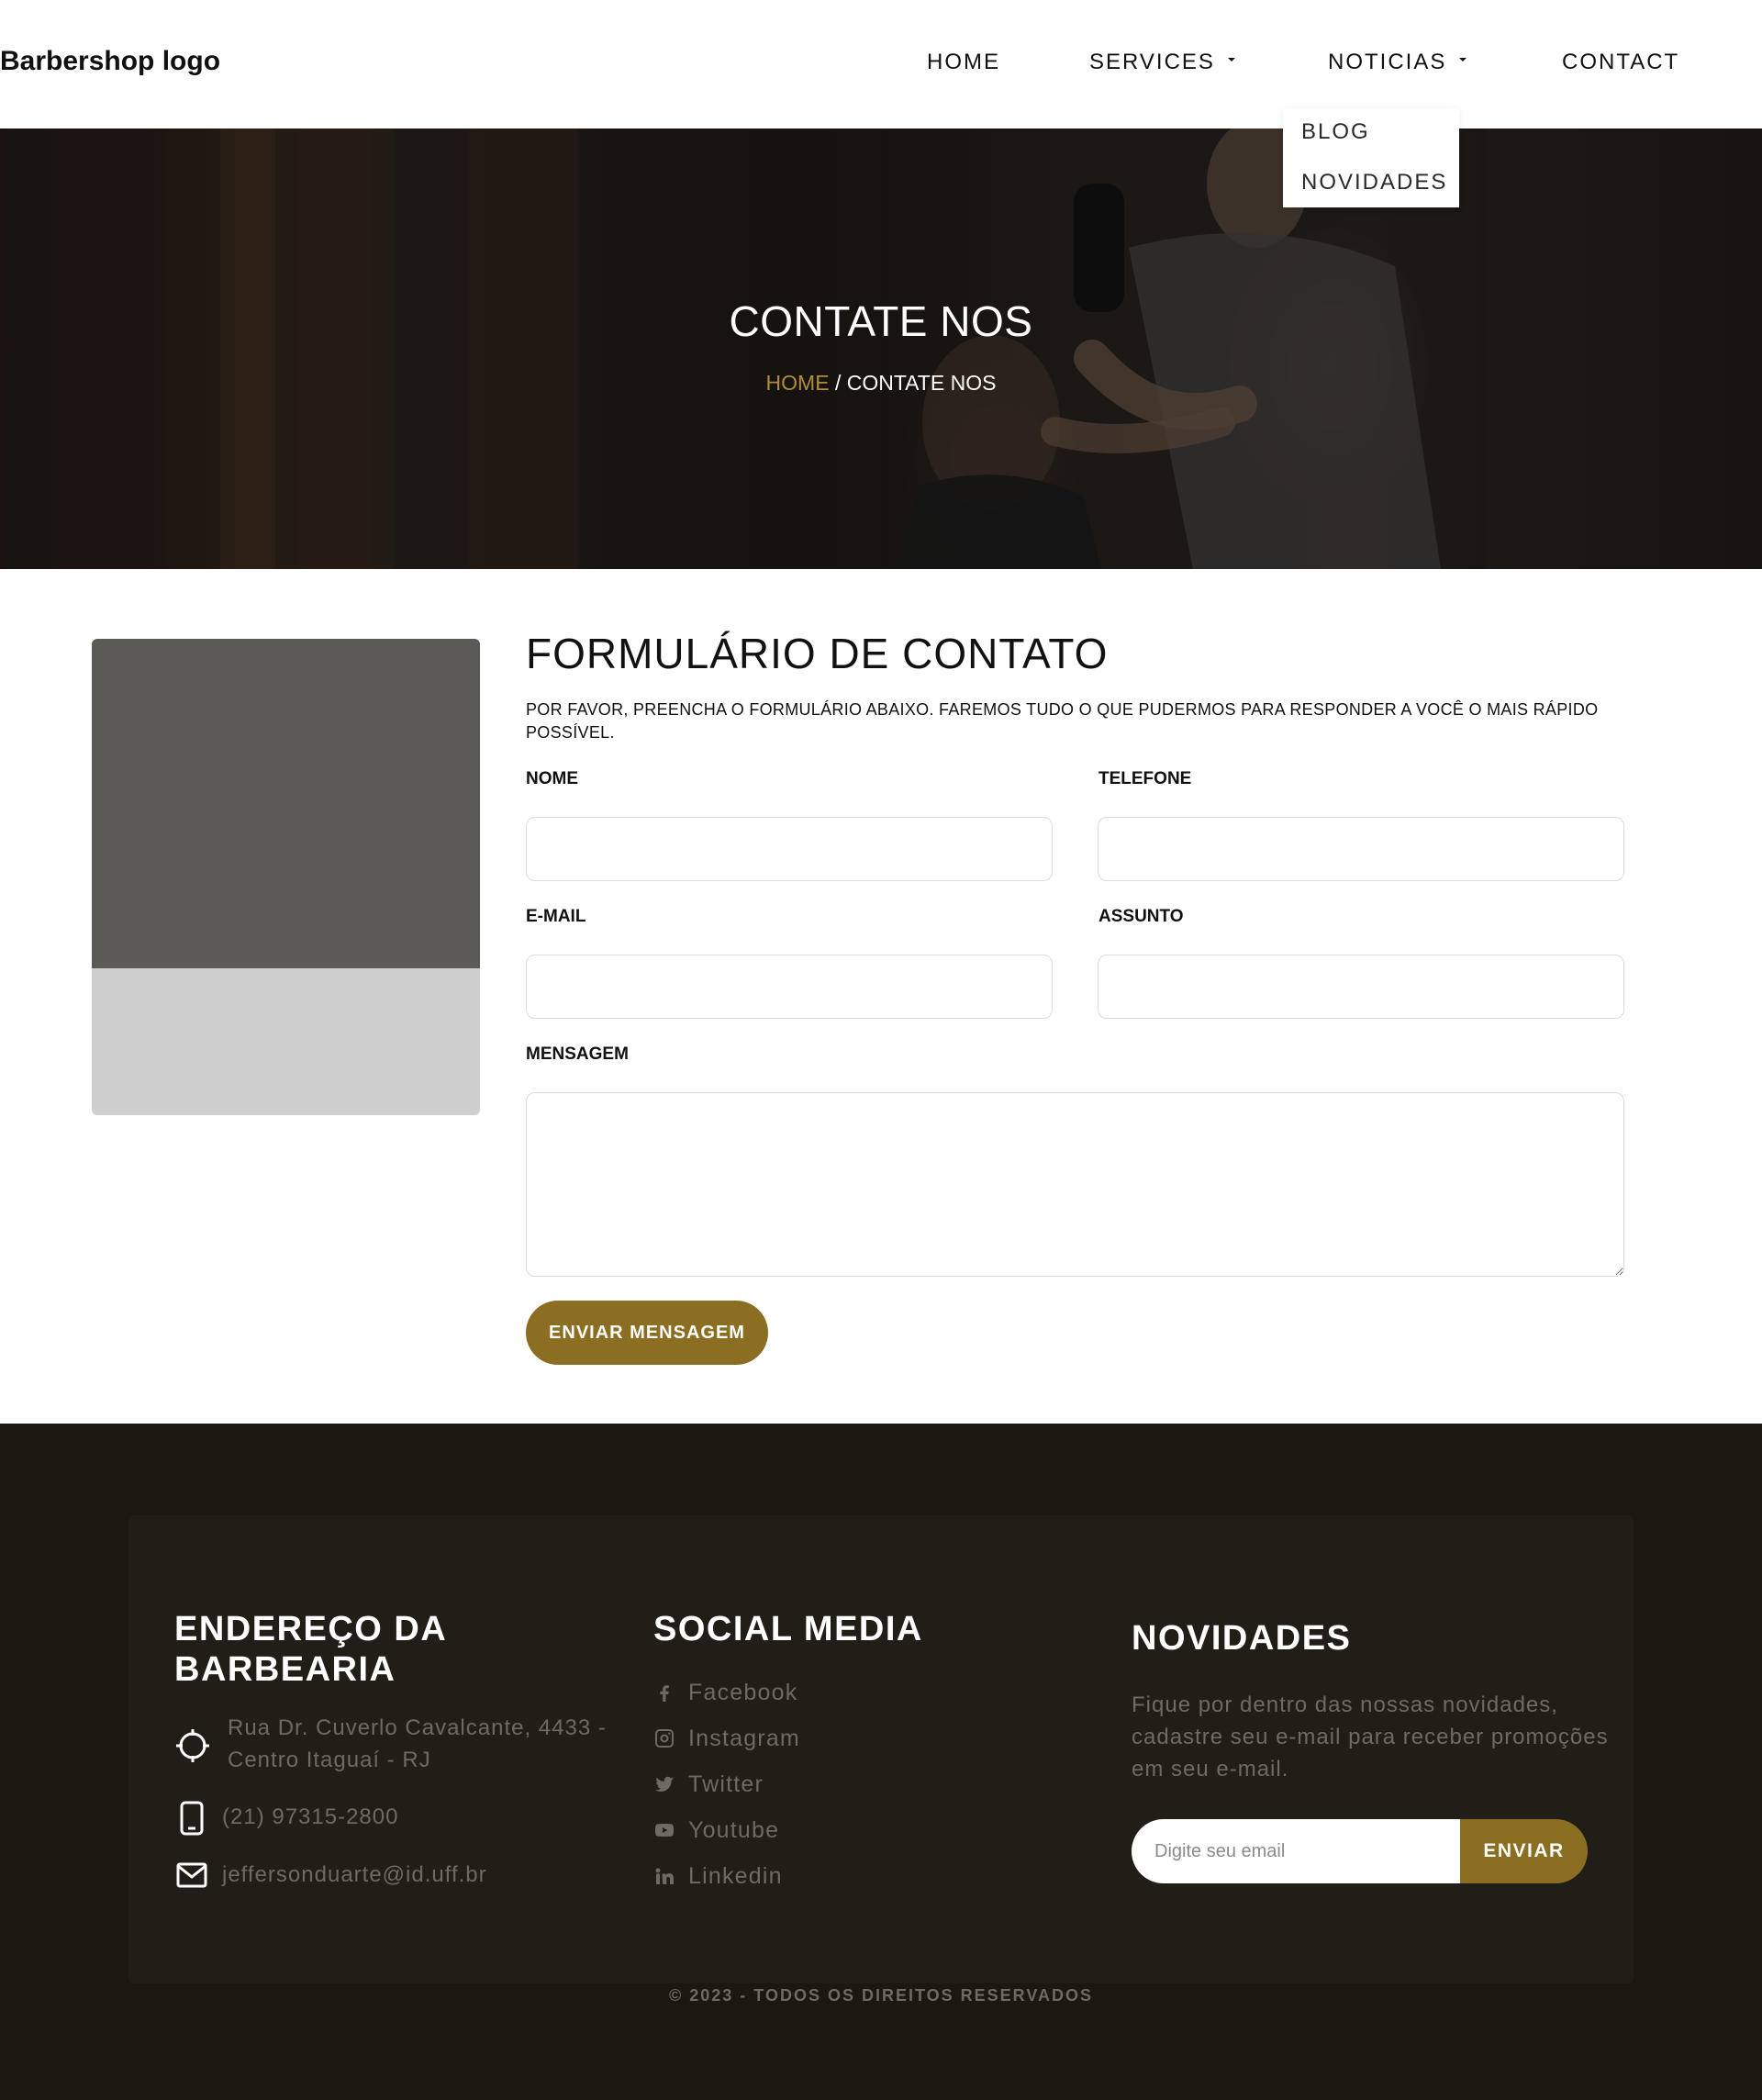 The image size is (1762, 2100). I want to click on social-heading: SOCIAL MEDIA, so click(788, 1629).